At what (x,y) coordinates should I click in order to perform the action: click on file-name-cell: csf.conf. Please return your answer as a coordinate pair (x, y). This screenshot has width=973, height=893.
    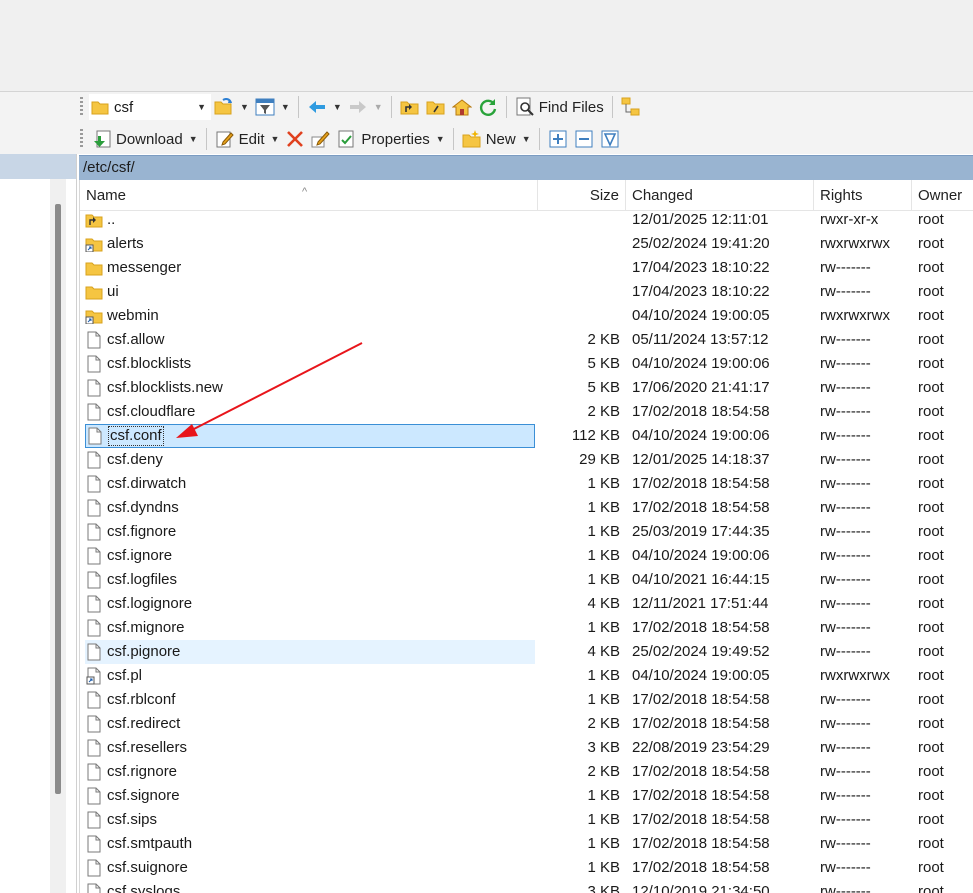
    Looking at the image, I should click on (310, 436).